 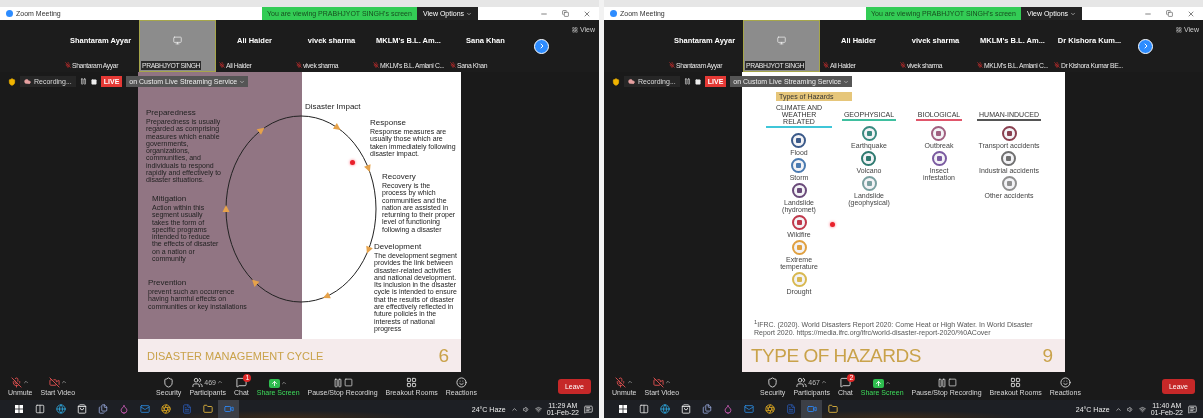 I want to click on stage-heading: Preparedness, so click(x=171, y=112).